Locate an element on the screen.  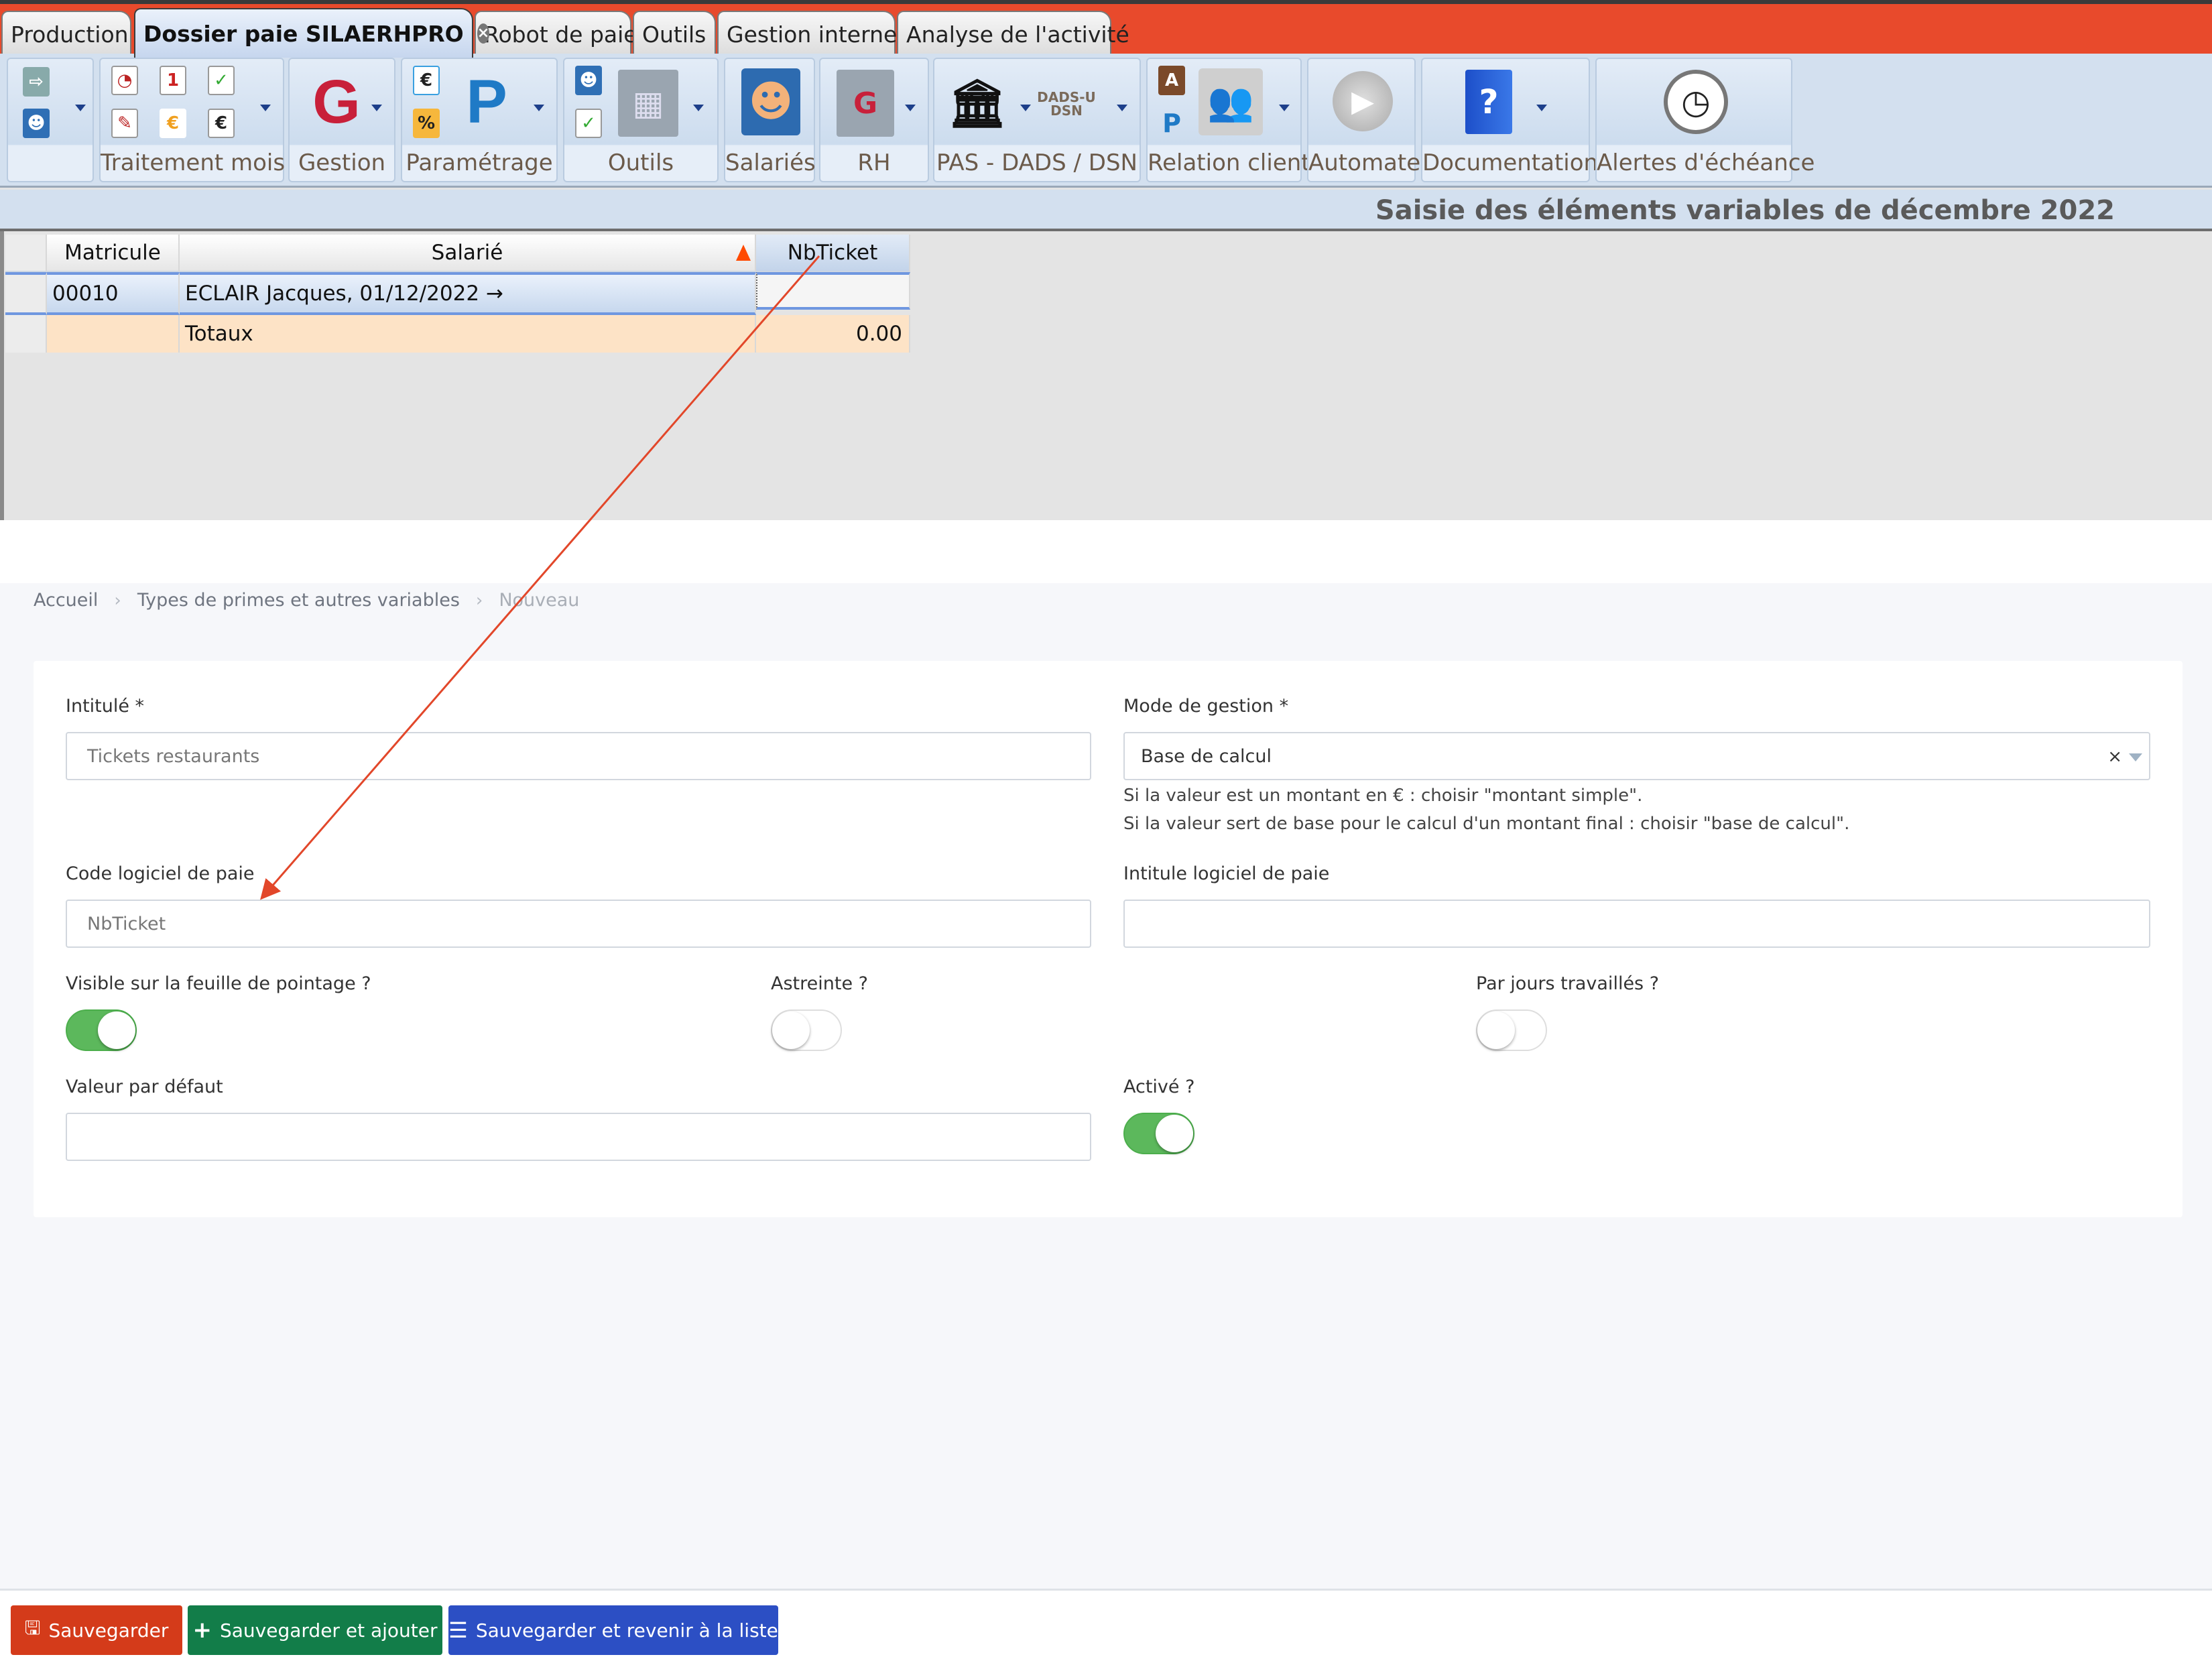
table-row: 00010 ECLAIR Jacques, 01/12/2022 → is located at coordinates (457, 293).